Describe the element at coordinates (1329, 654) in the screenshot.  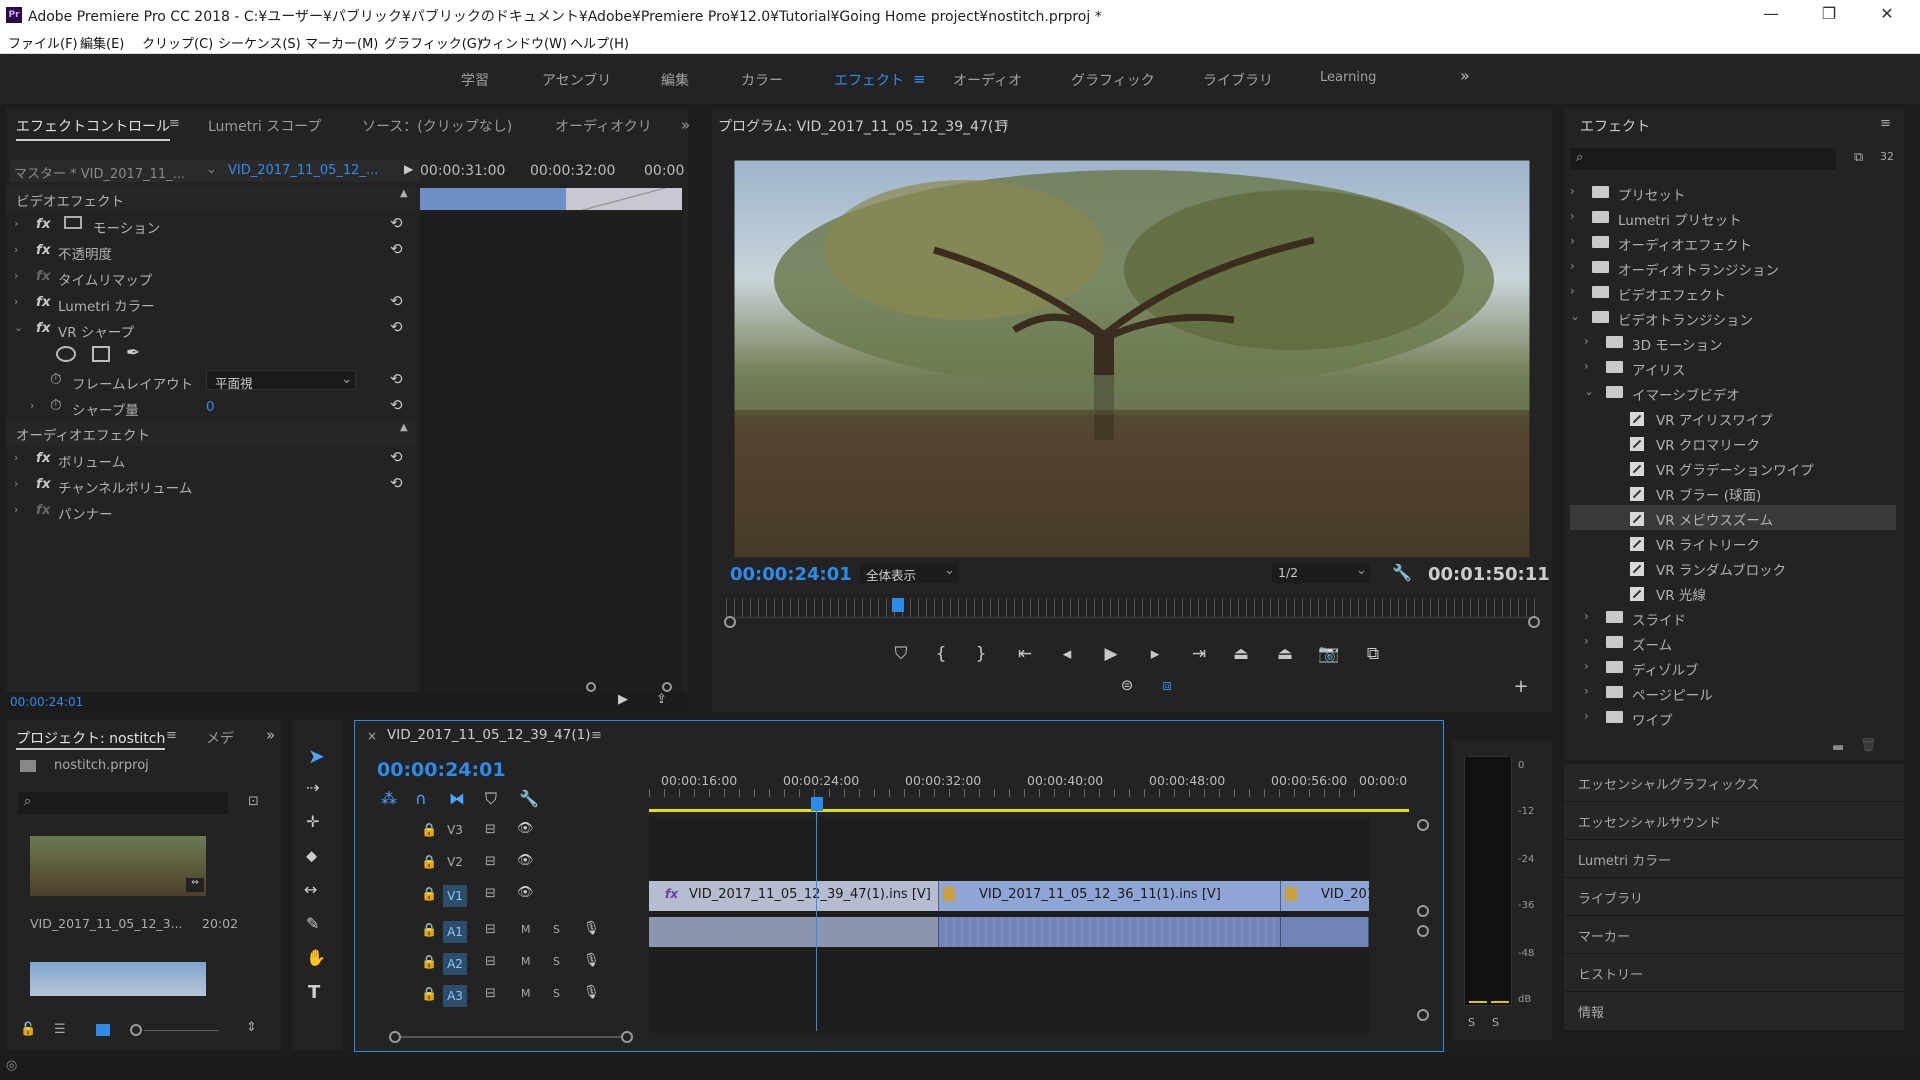
I see `camera-icon: 📷` at that location.